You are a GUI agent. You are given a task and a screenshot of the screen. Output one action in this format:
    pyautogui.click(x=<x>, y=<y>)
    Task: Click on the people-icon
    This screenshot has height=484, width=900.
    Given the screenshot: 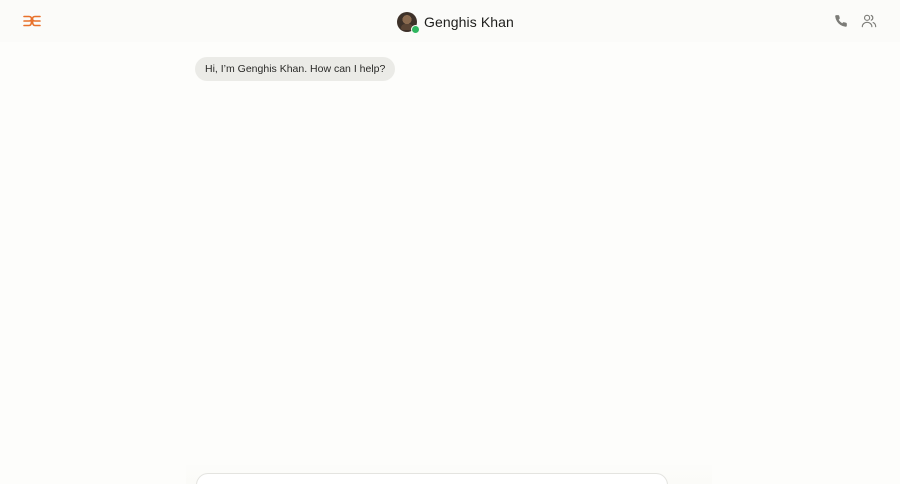 What is the action you would take?
    pyautogui.click(x=869, y=21)
    